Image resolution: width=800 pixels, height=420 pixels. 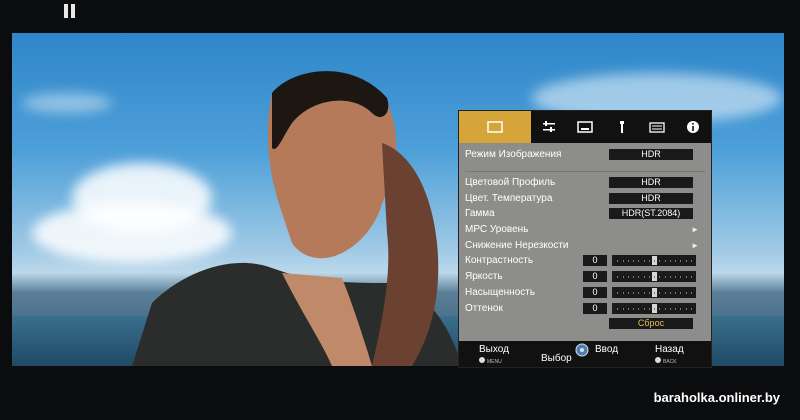 I want to click on keyboard-icon, so click(x=657, y=127).